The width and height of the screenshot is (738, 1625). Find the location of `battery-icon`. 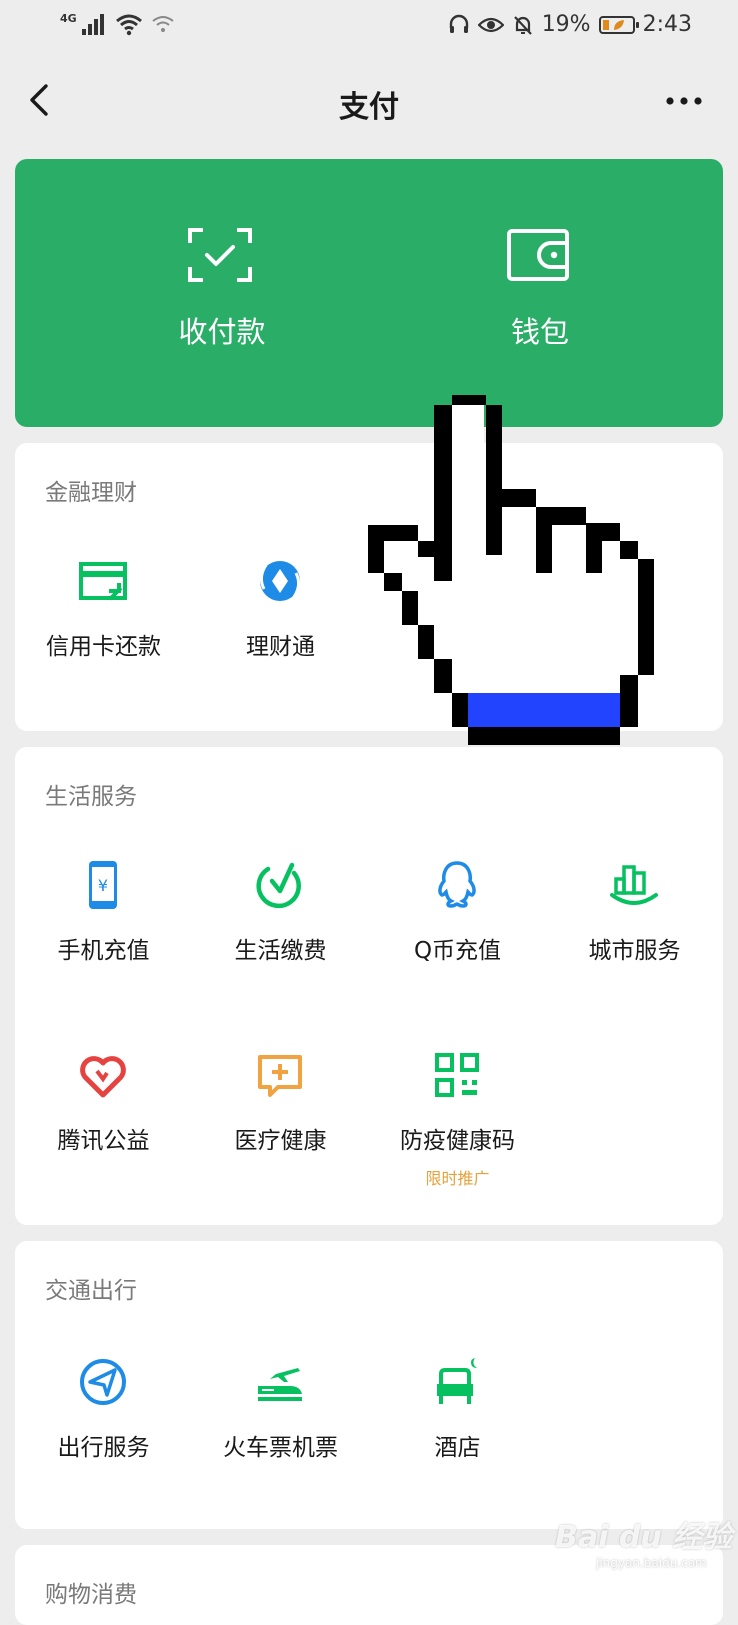

battery-icon is located at coordinates (618, 24).